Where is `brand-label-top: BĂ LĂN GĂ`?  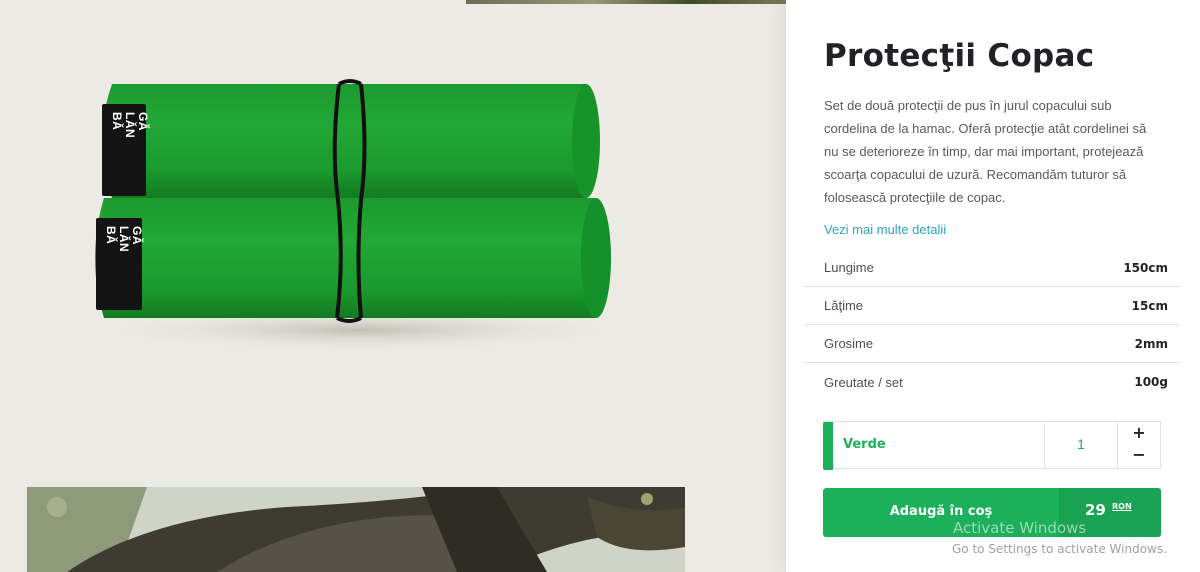
brand-label-top: BĂ LĂN GĂ is located at coordinates (126, 150).